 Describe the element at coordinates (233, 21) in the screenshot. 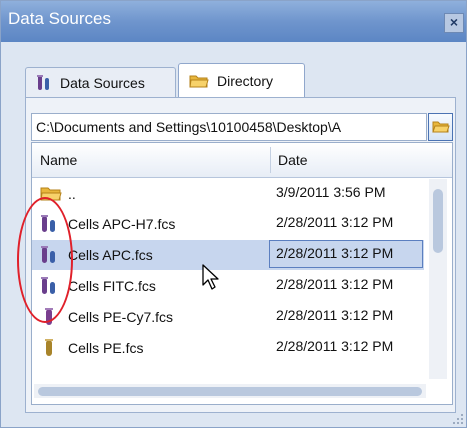

I see `title-bar: Data Sources ×` at that location.